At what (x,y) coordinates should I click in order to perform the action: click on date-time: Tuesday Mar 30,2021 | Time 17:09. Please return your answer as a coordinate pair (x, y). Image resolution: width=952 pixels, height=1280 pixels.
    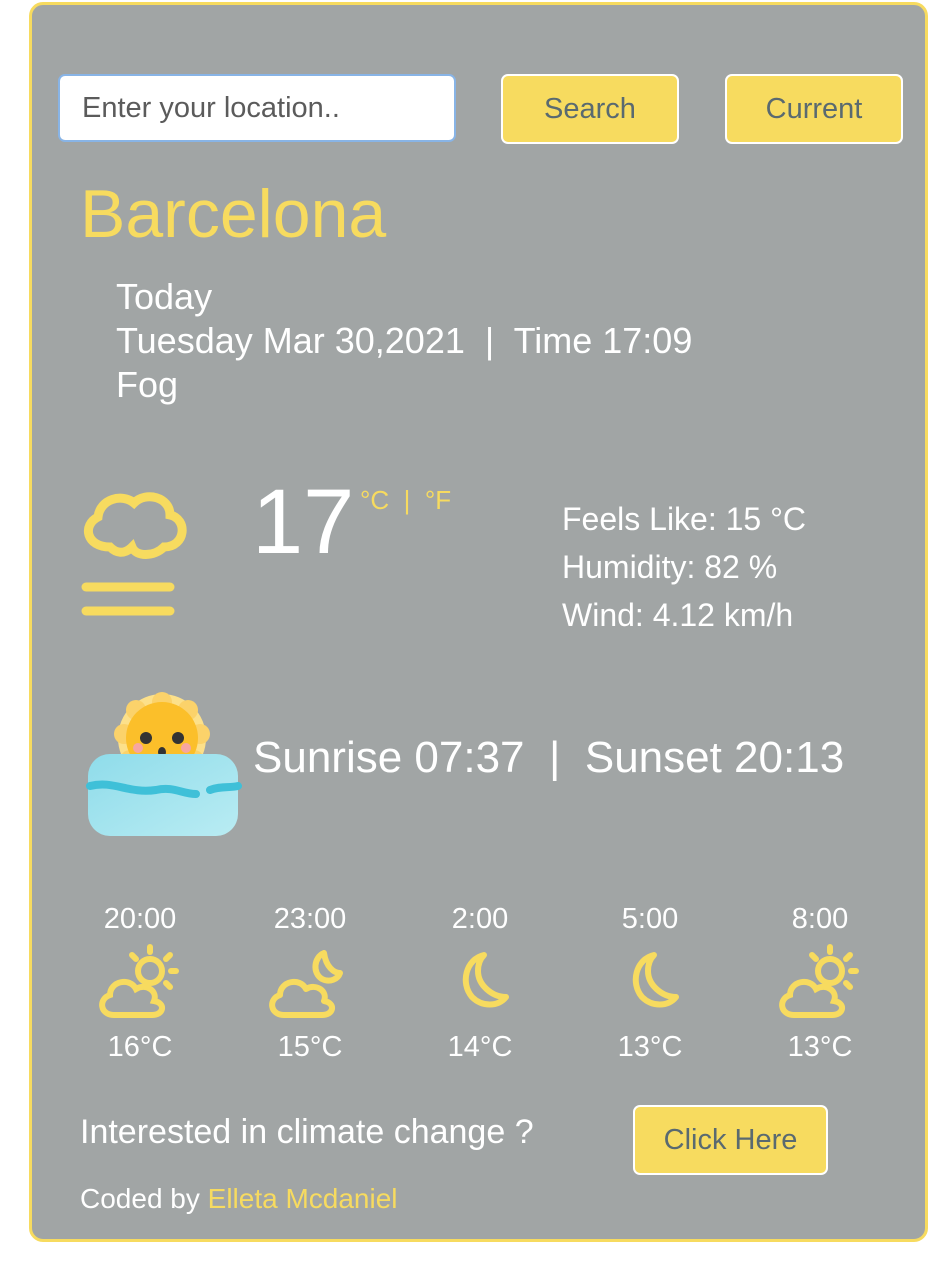
    Looking at the image, I should click on (404, 340).